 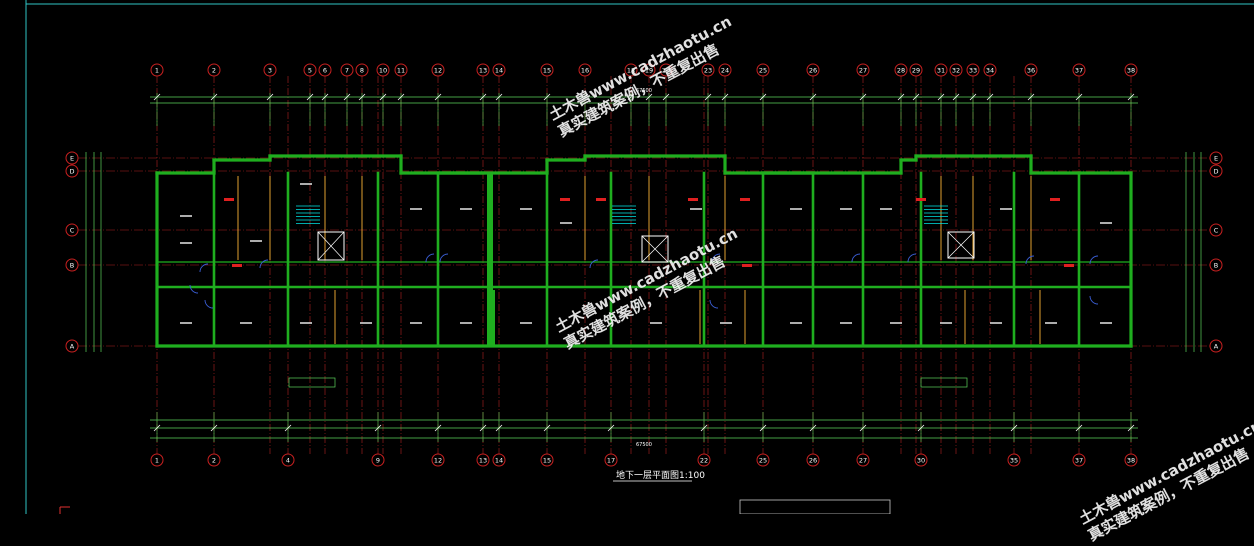 What do you see at coordinates (71, 172) in the screenshot?
I see `left-axis-bubble-label: D` at bounding box center [71, 172].